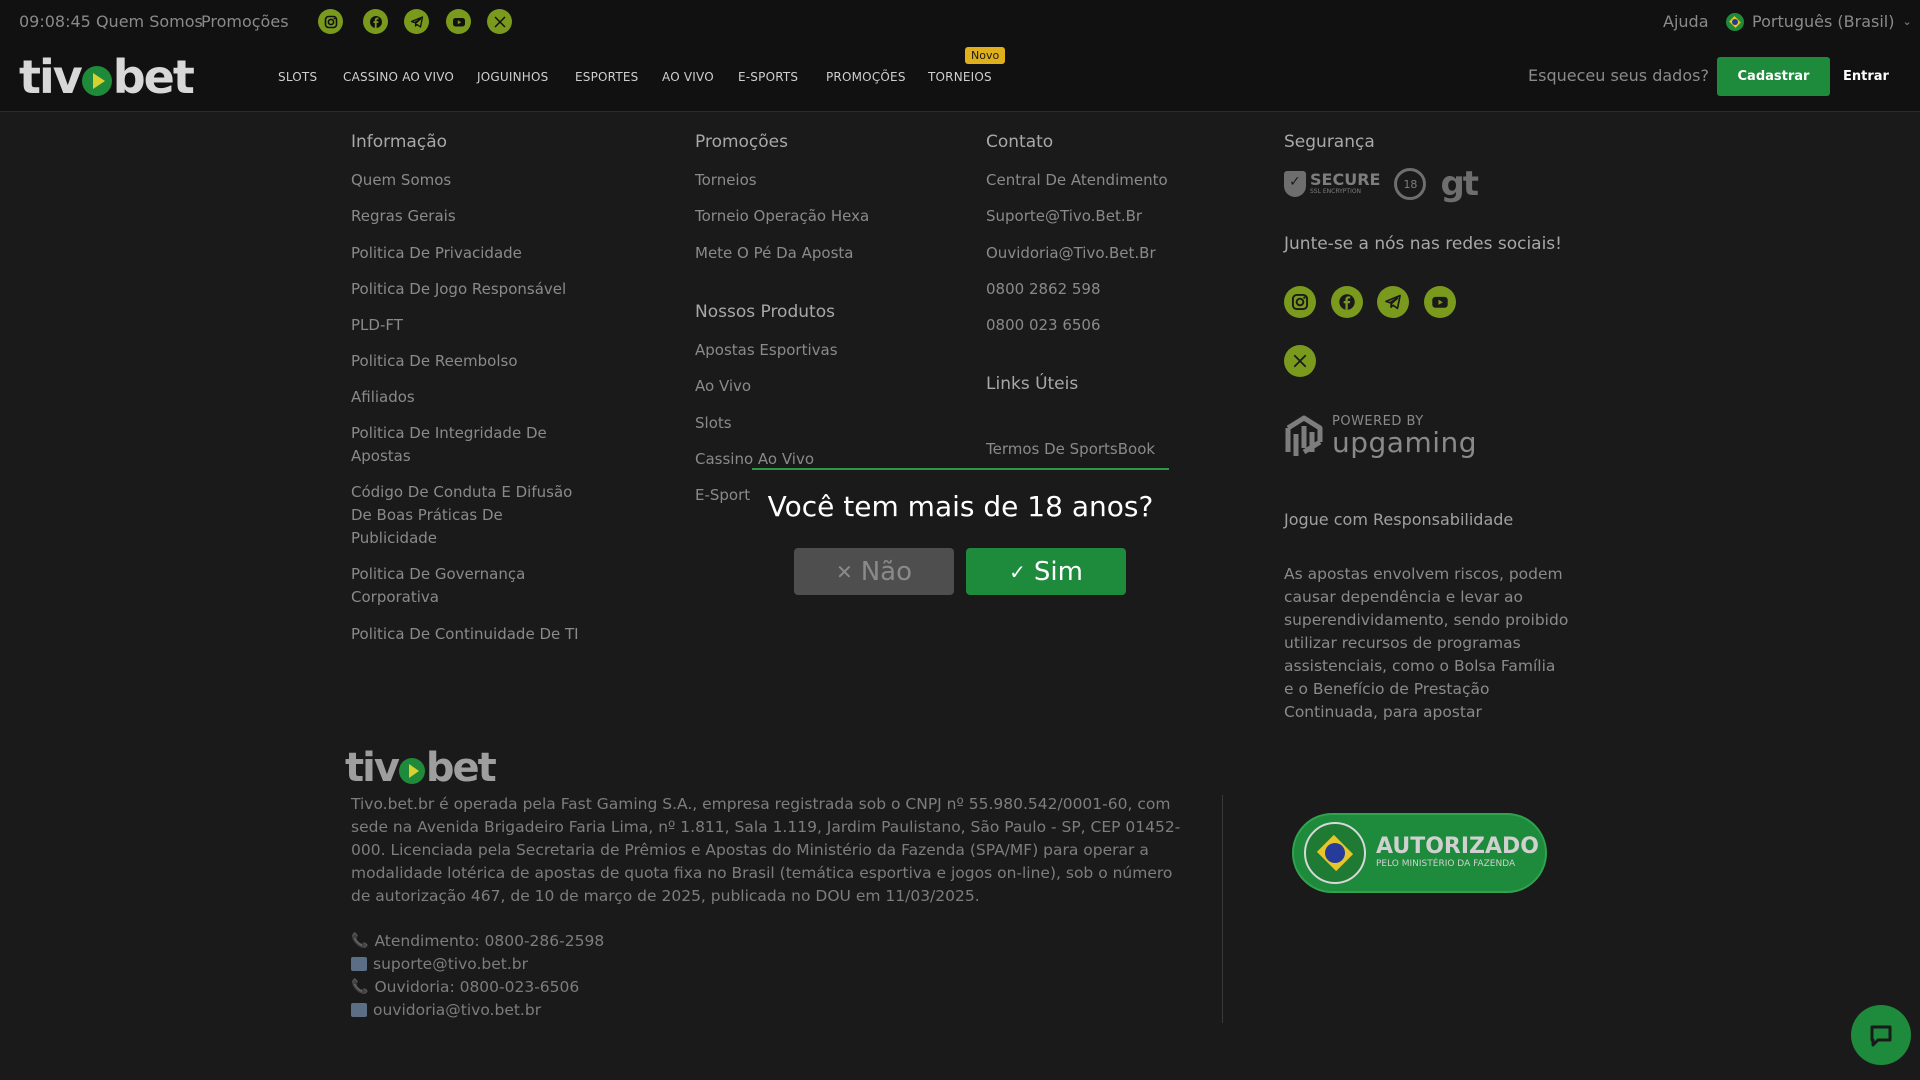 The height and width of the screenshot is (1080, 1920). Describe the element at coordinates (245, 21) in the screenshot. I see `top-link-promocoes: Promoções` at that location.